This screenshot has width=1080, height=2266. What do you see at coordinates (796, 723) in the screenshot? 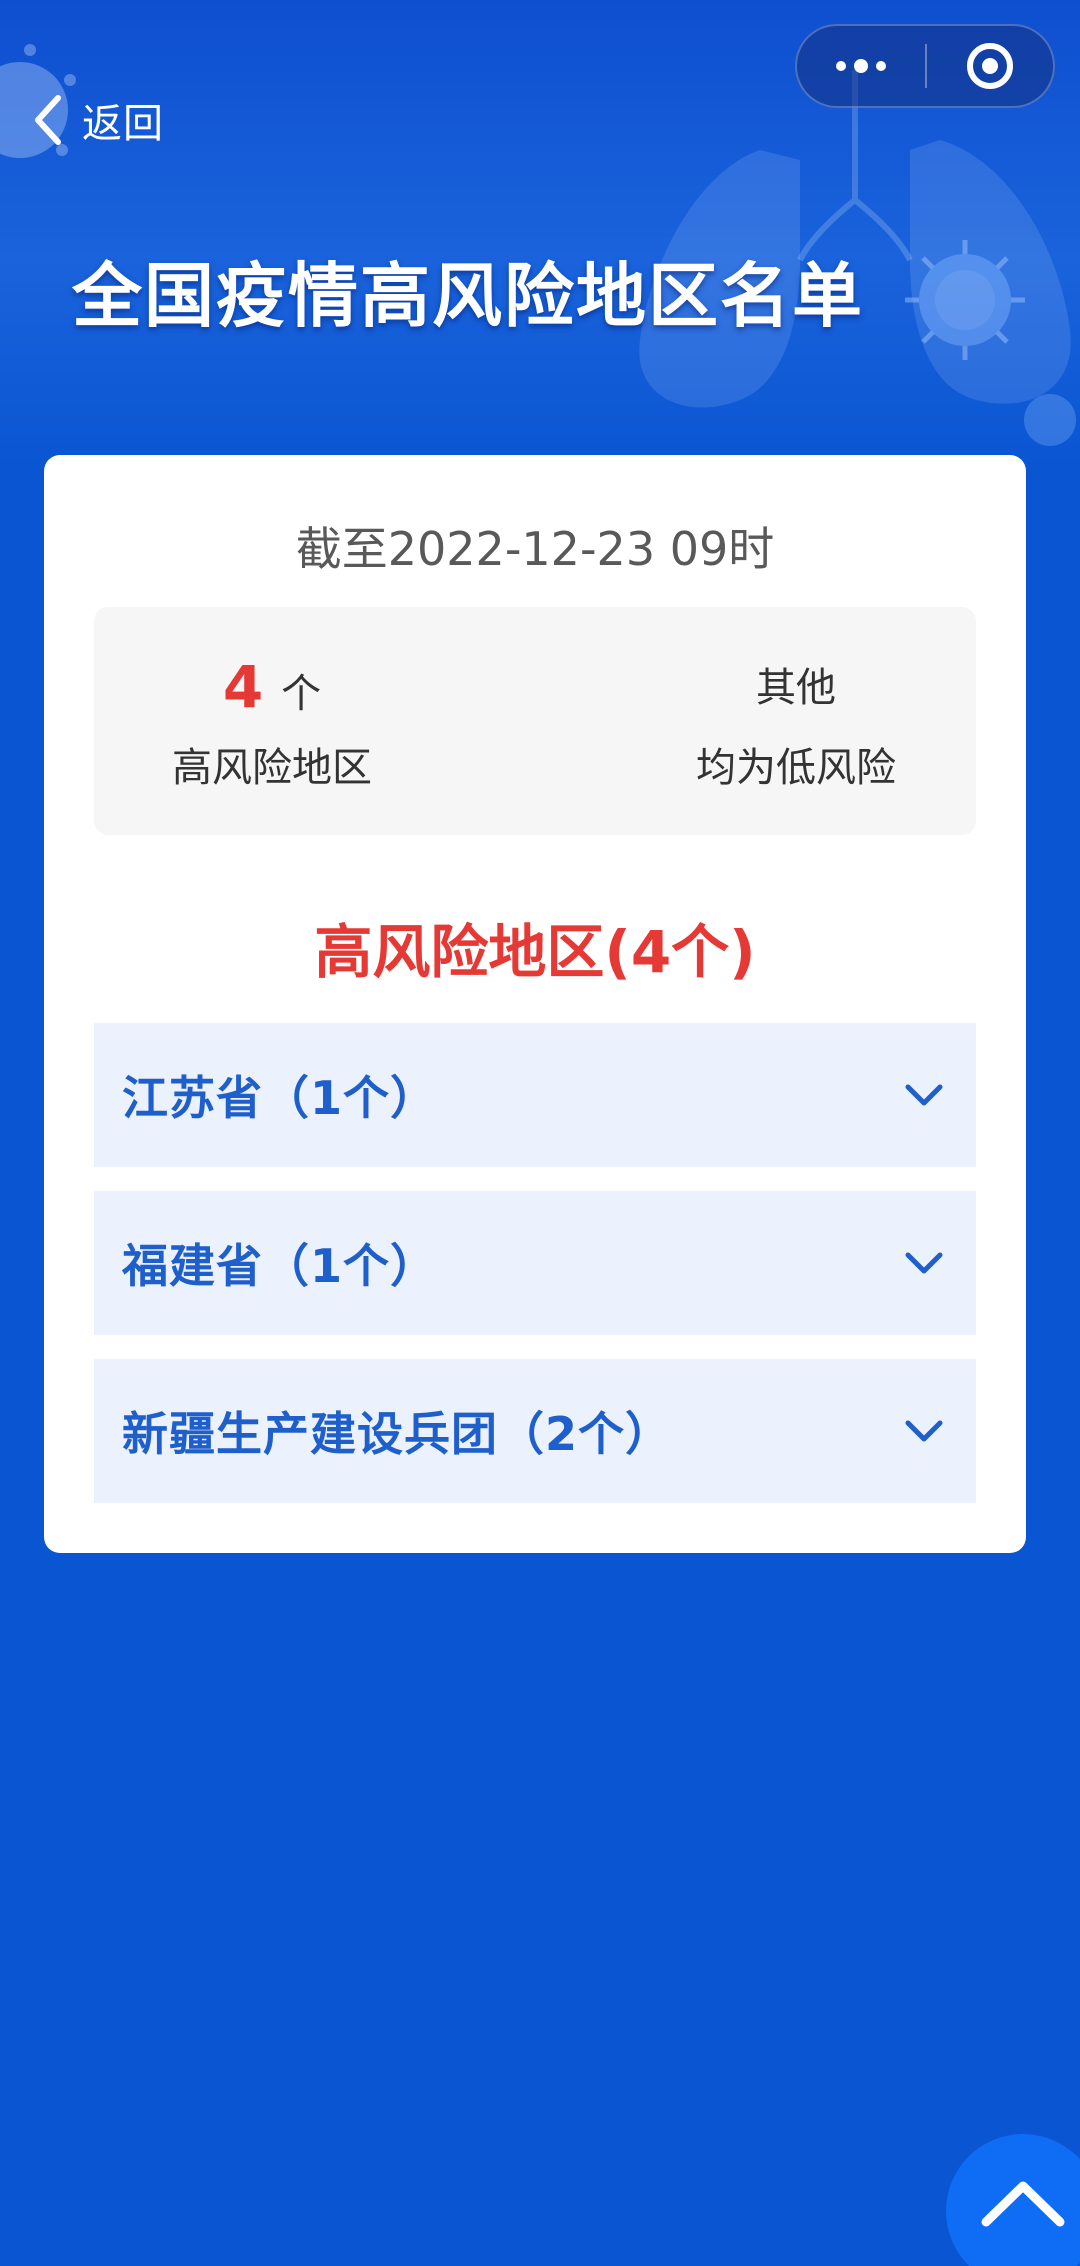
I see `other-summary: 其他 均为低风险` at bounding box center [796, 723].